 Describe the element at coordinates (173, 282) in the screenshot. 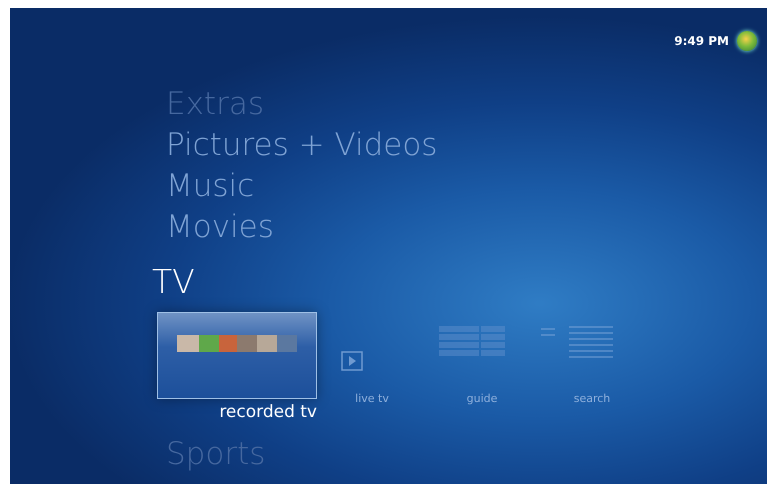

I see `current-category: TV` at that location.